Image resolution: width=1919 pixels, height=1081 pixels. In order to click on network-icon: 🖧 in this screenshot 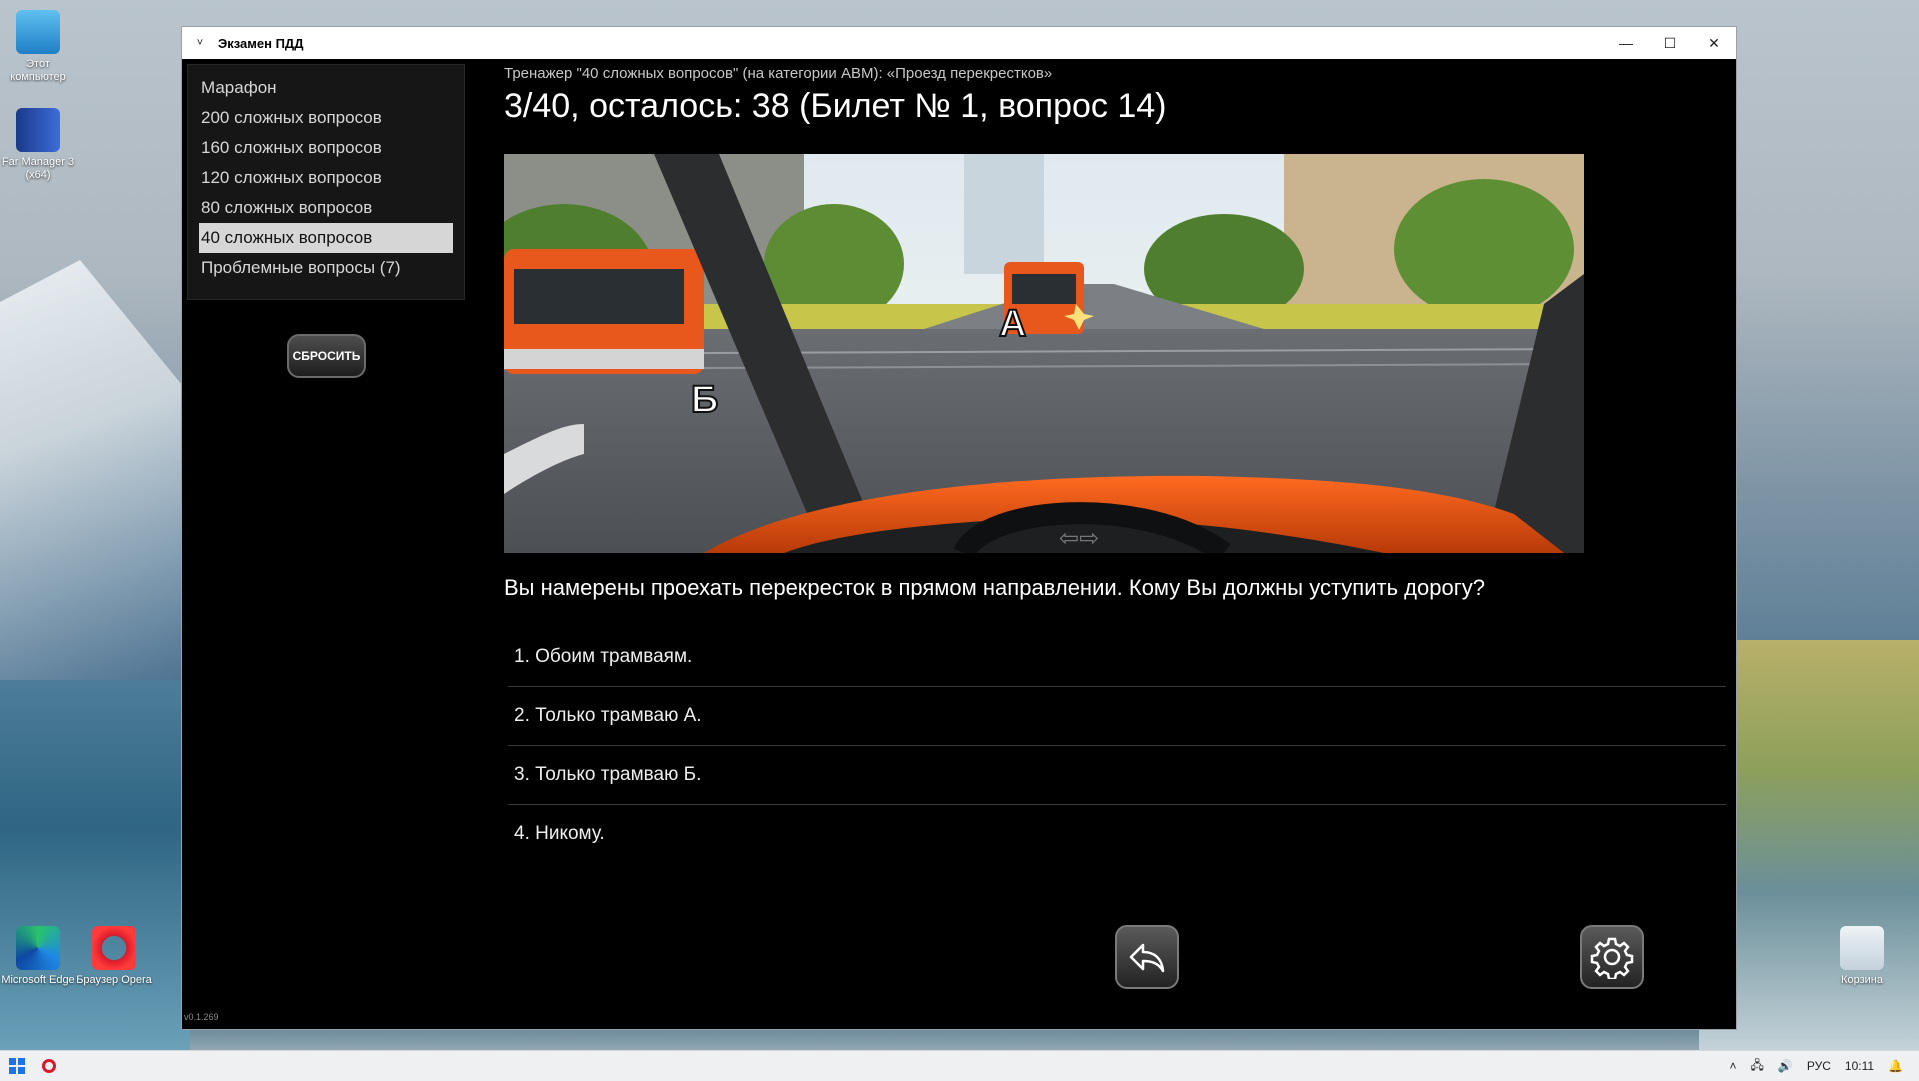, I will do `click(1757, 1066)`.